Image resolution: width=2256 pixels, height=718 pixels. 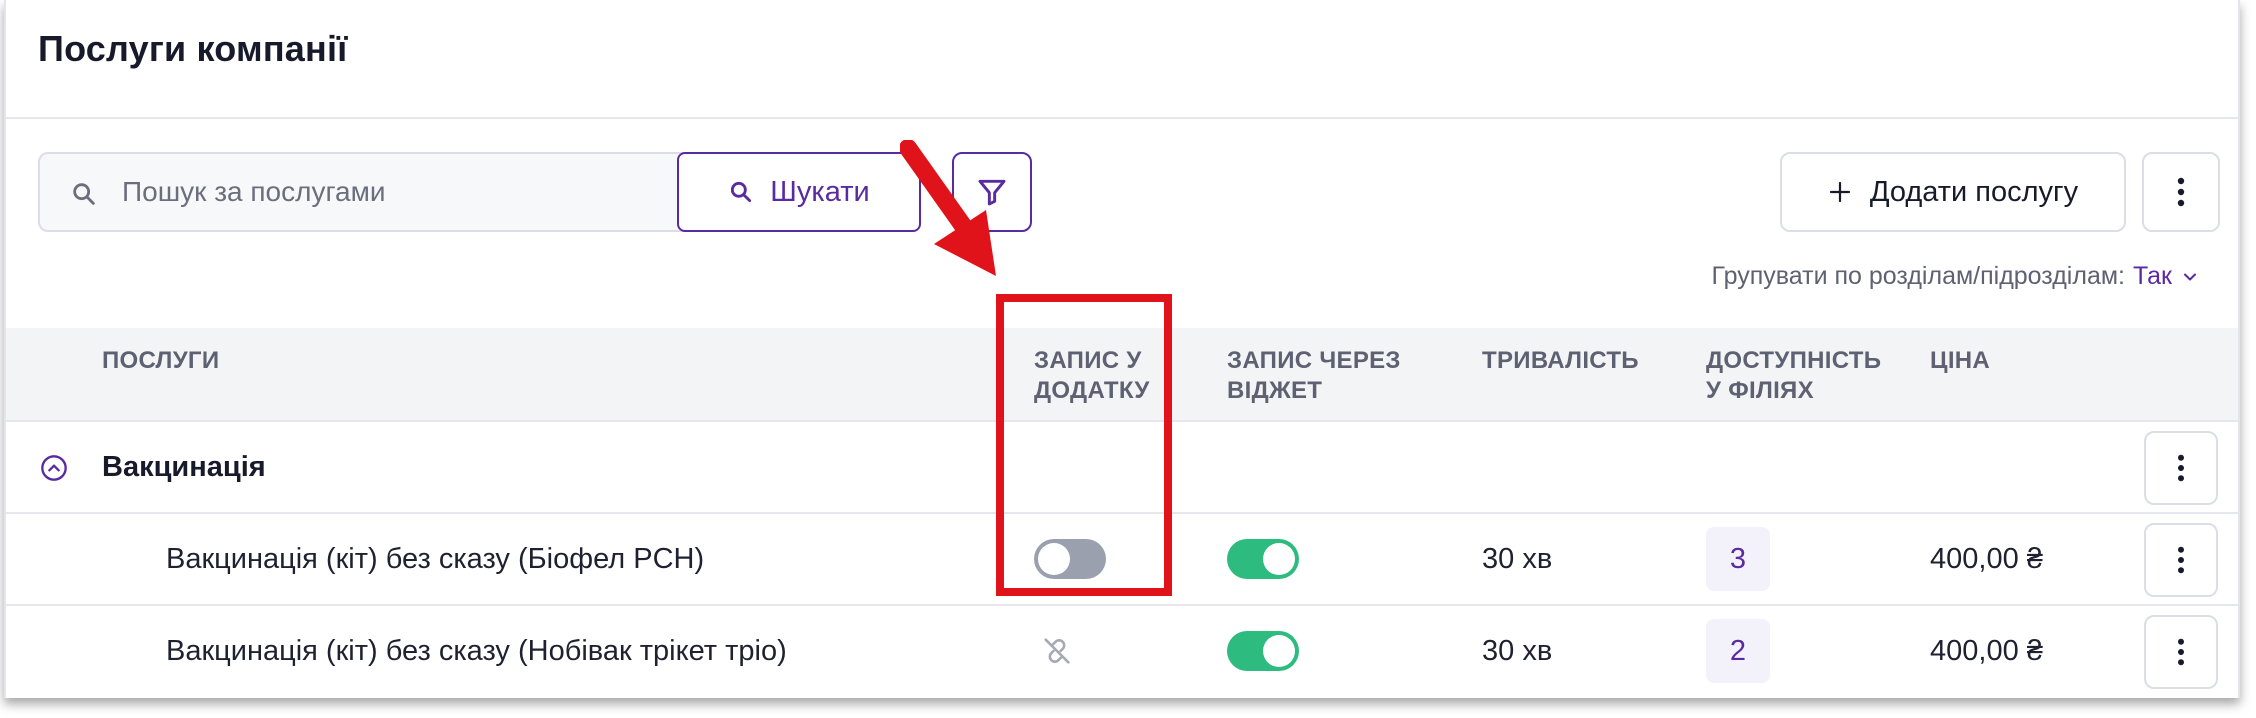 I want to click on filter-icon, so click(x=992, y=192).